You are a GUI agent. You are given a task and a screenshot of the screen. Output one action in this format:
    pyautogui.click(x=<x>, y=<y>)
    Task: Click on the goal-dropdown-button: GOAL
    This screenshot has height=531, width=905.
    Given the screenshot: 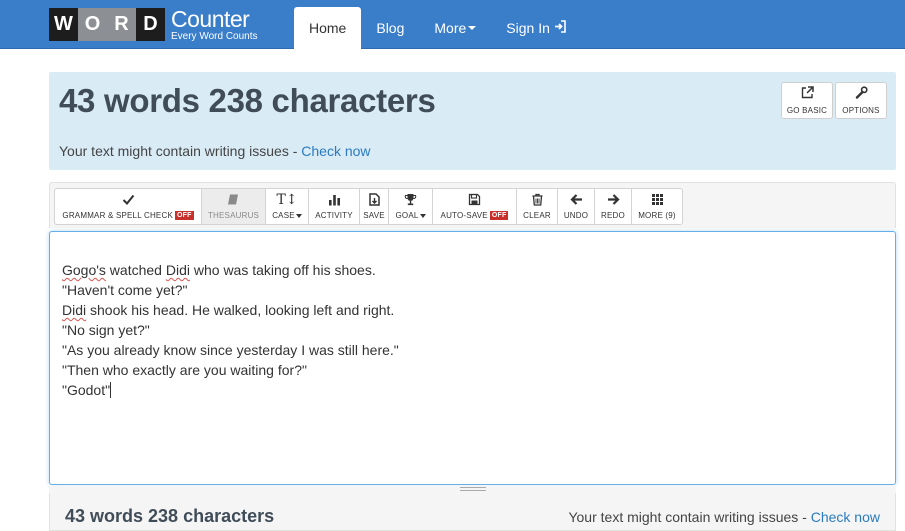 What is the action you would take?
    pyautogui.click(x=410, y=206)
    